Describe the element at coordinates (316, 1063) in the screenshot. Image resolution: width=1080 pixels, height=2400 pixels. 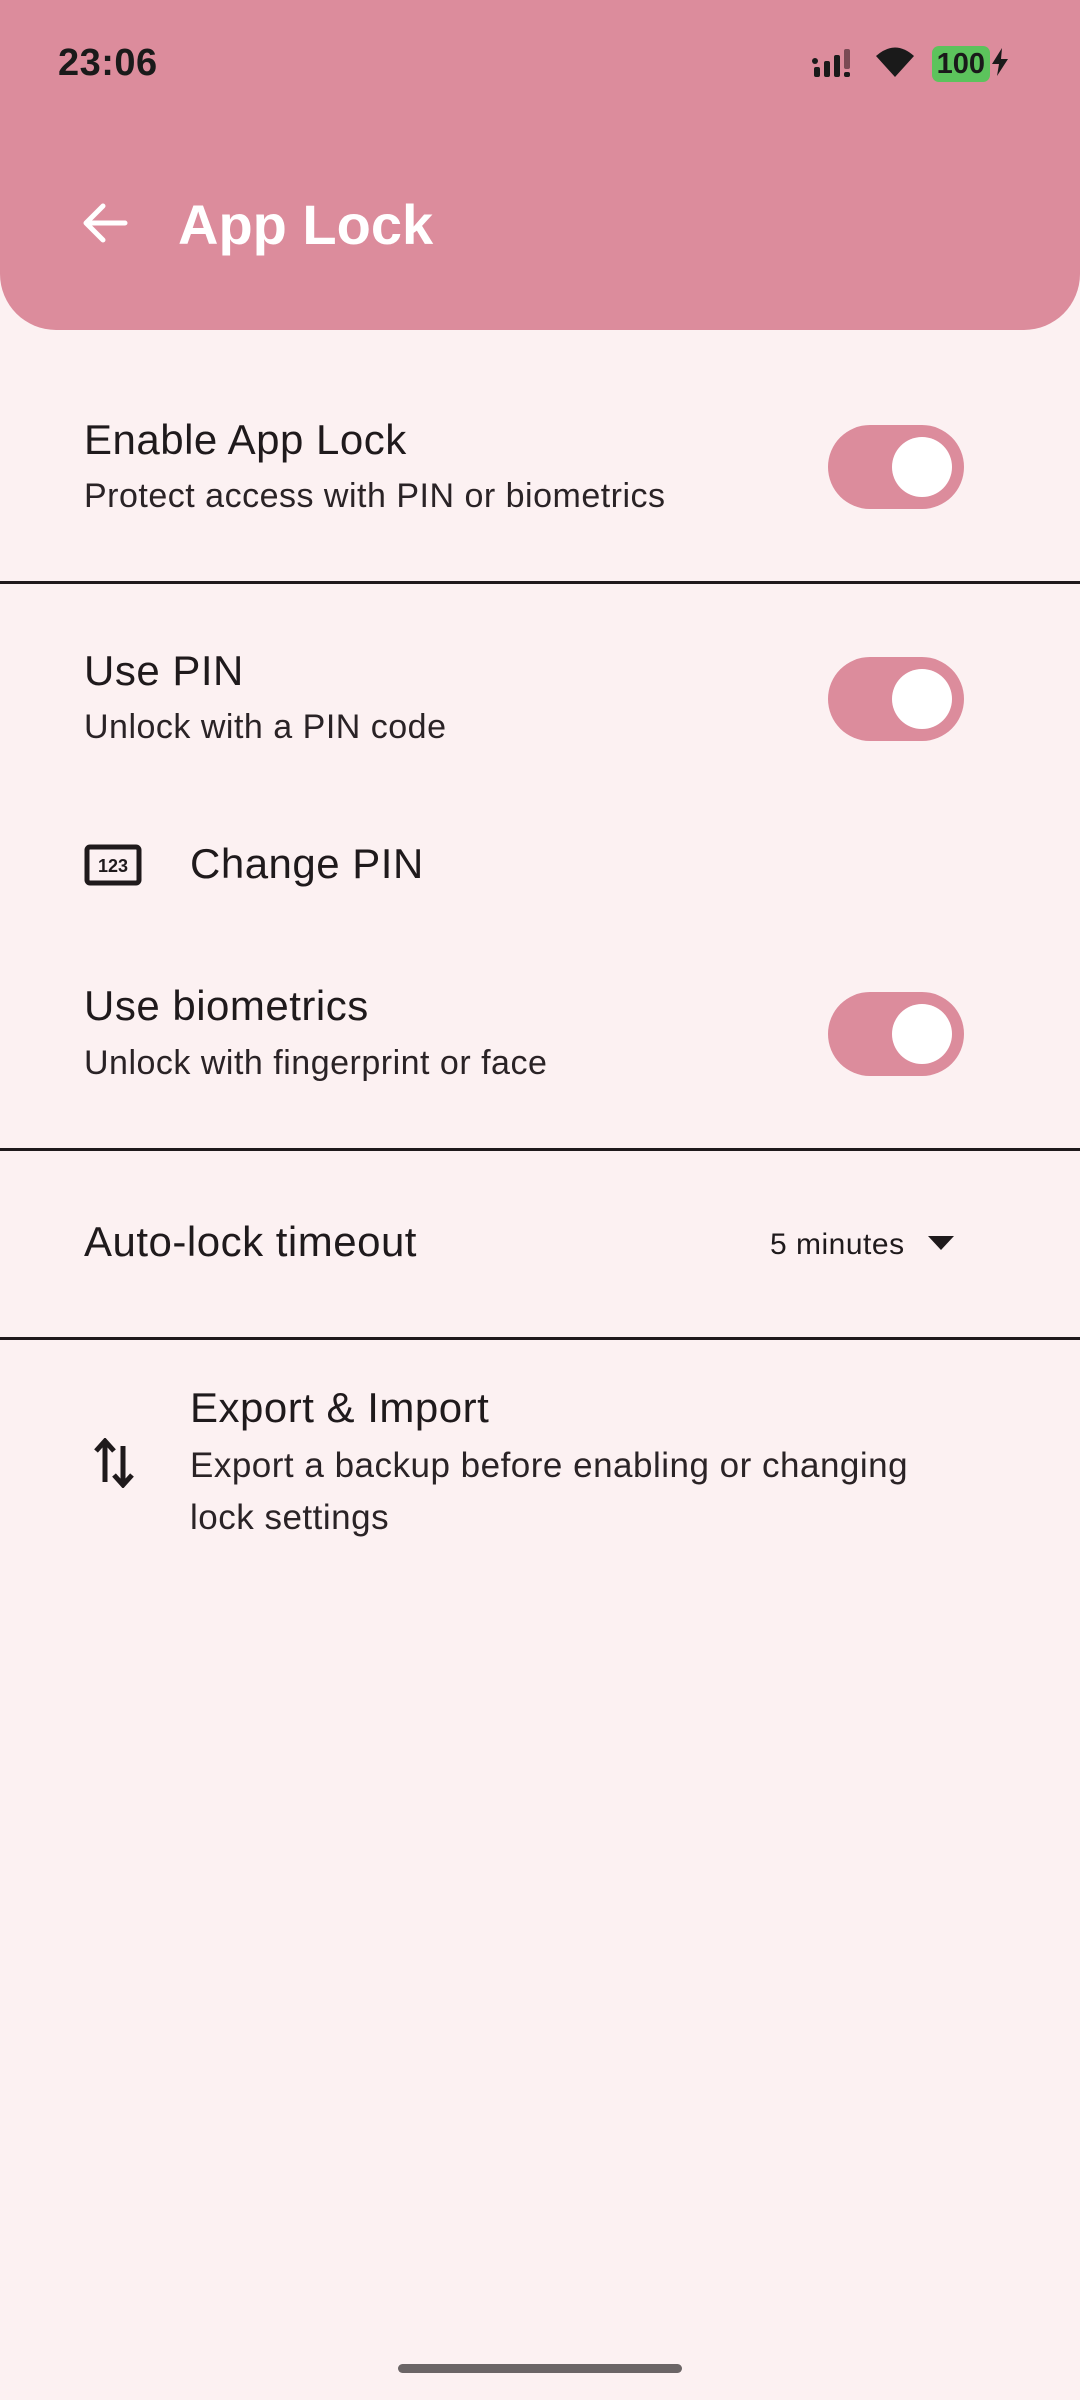
I see `setting-subtitle: Unlock with fingerprint or face` at that location.